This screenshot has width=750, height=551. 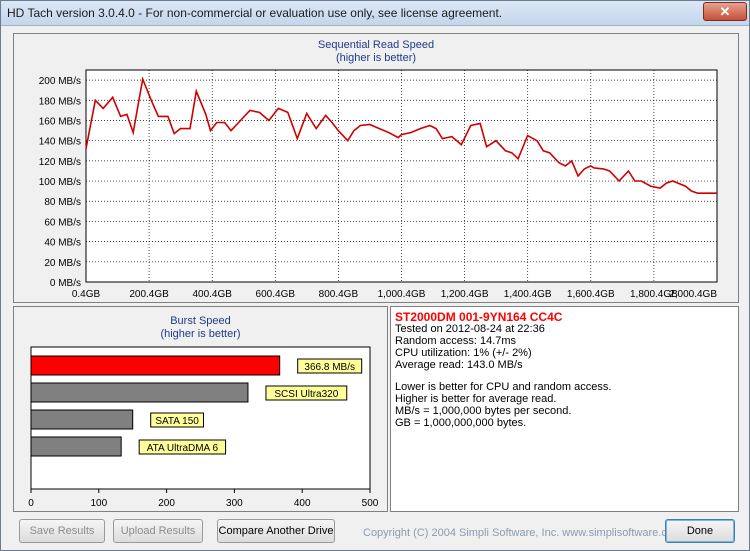 I want to click on y-tick-label: 40 MB/s, so click(x=62, y=243).